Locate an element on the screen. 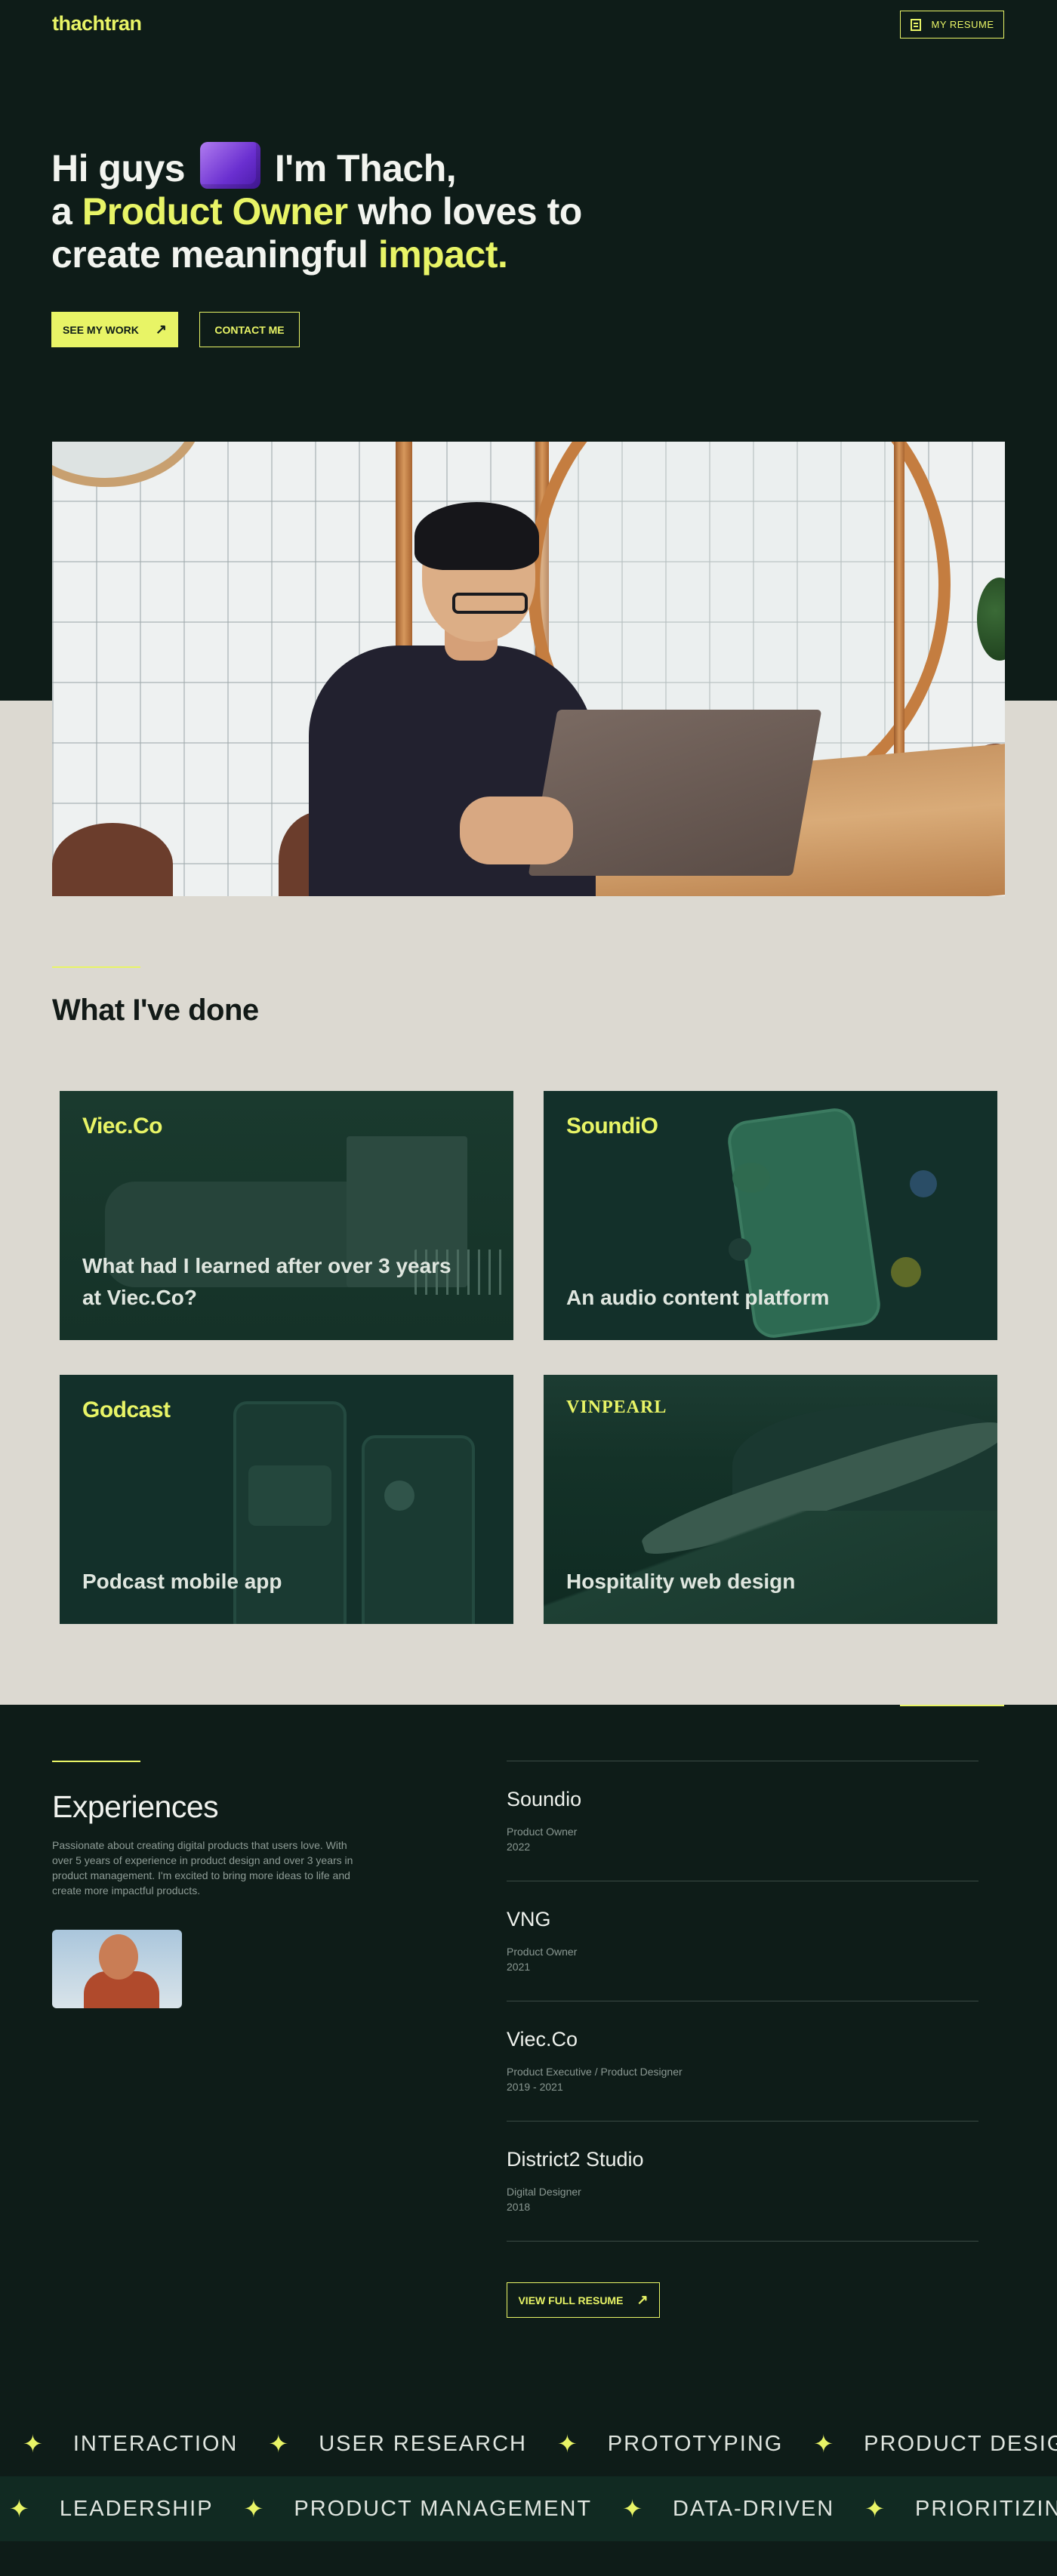 The image size is (1057, 2576). experiences-title: Experiences is located at coordinates (135, 1806).